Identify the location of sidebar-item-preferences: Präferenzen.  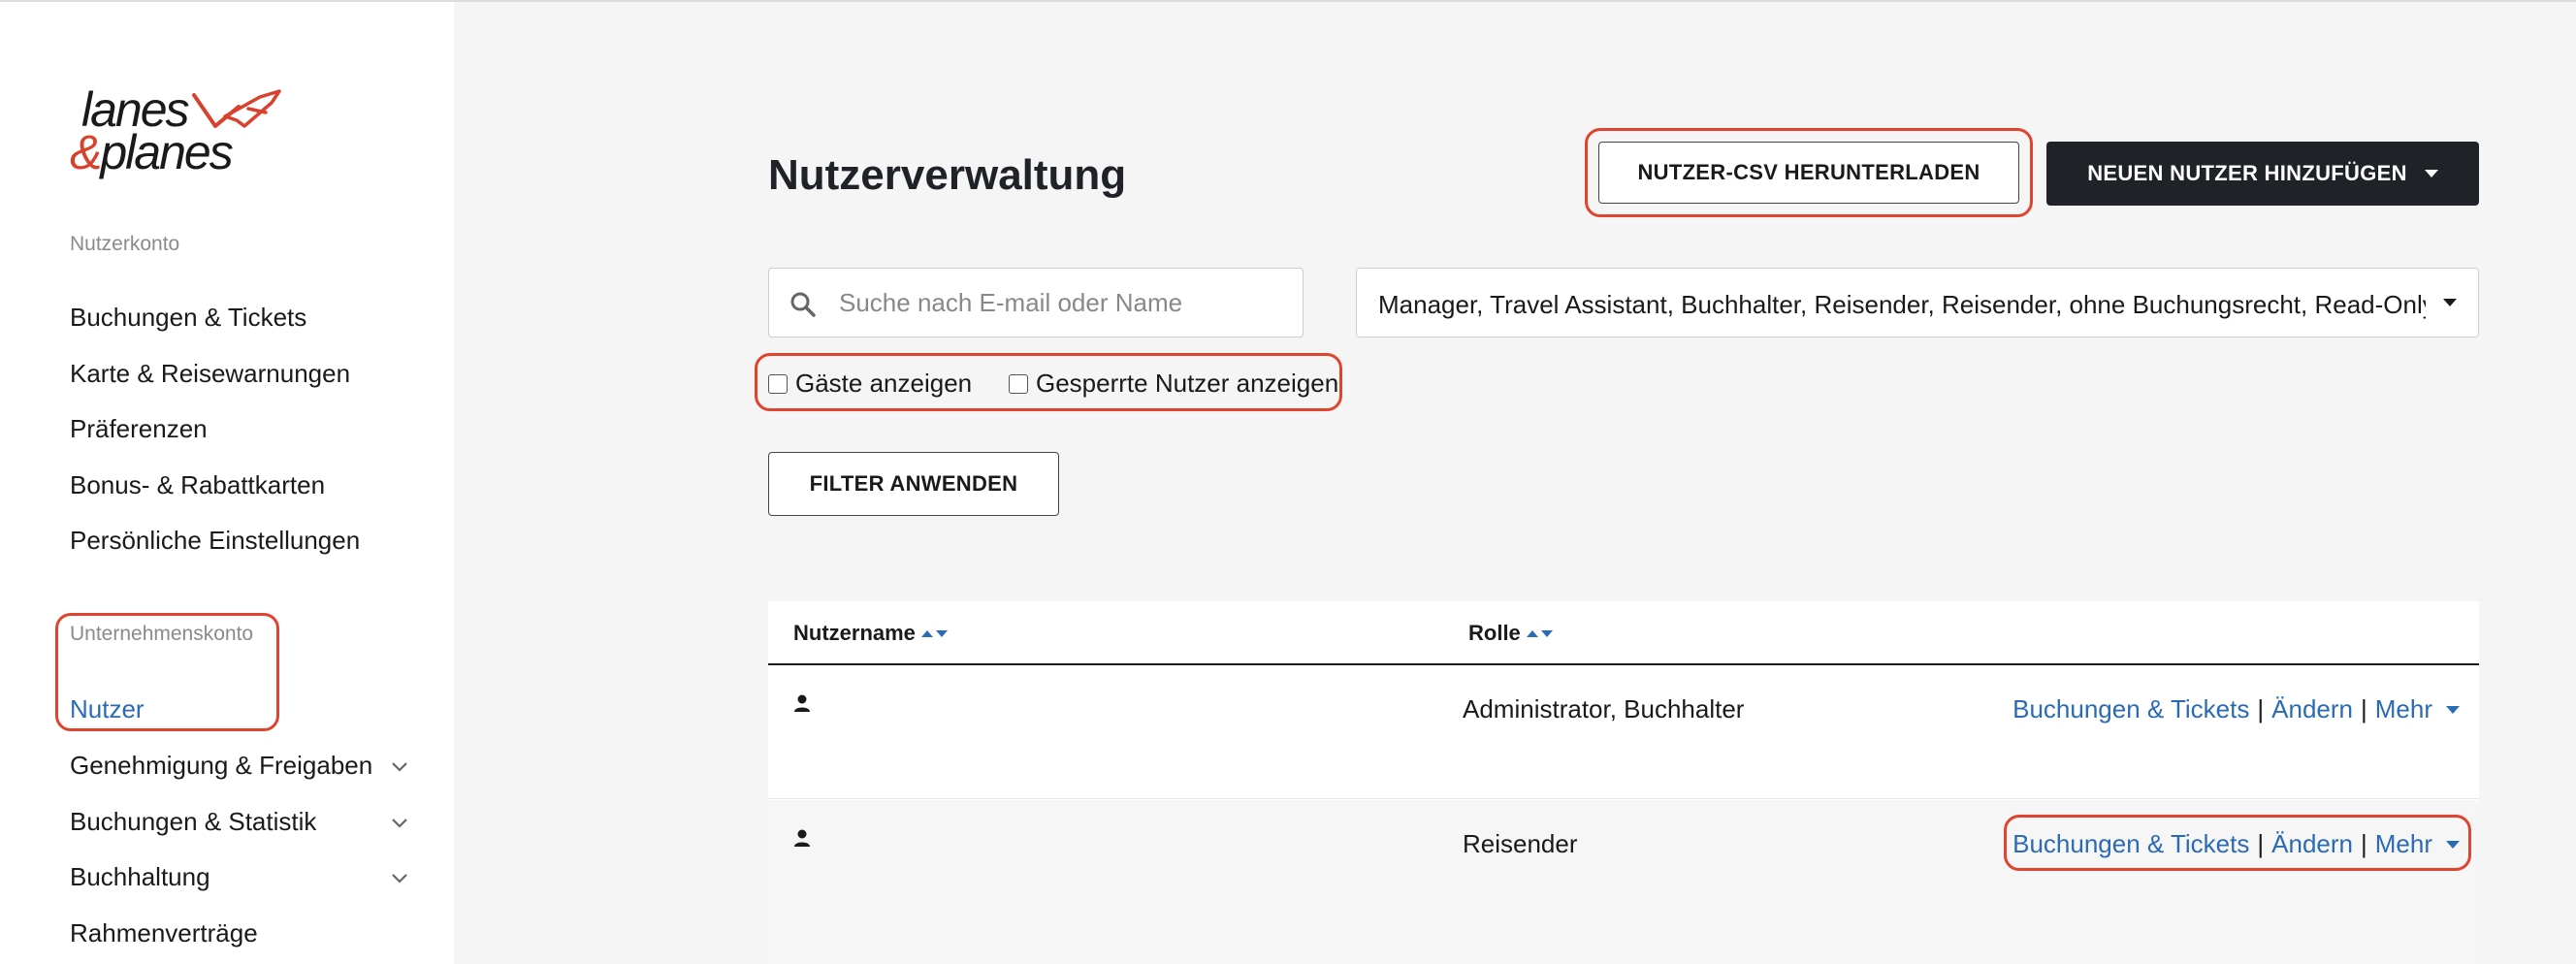
(139, 429).